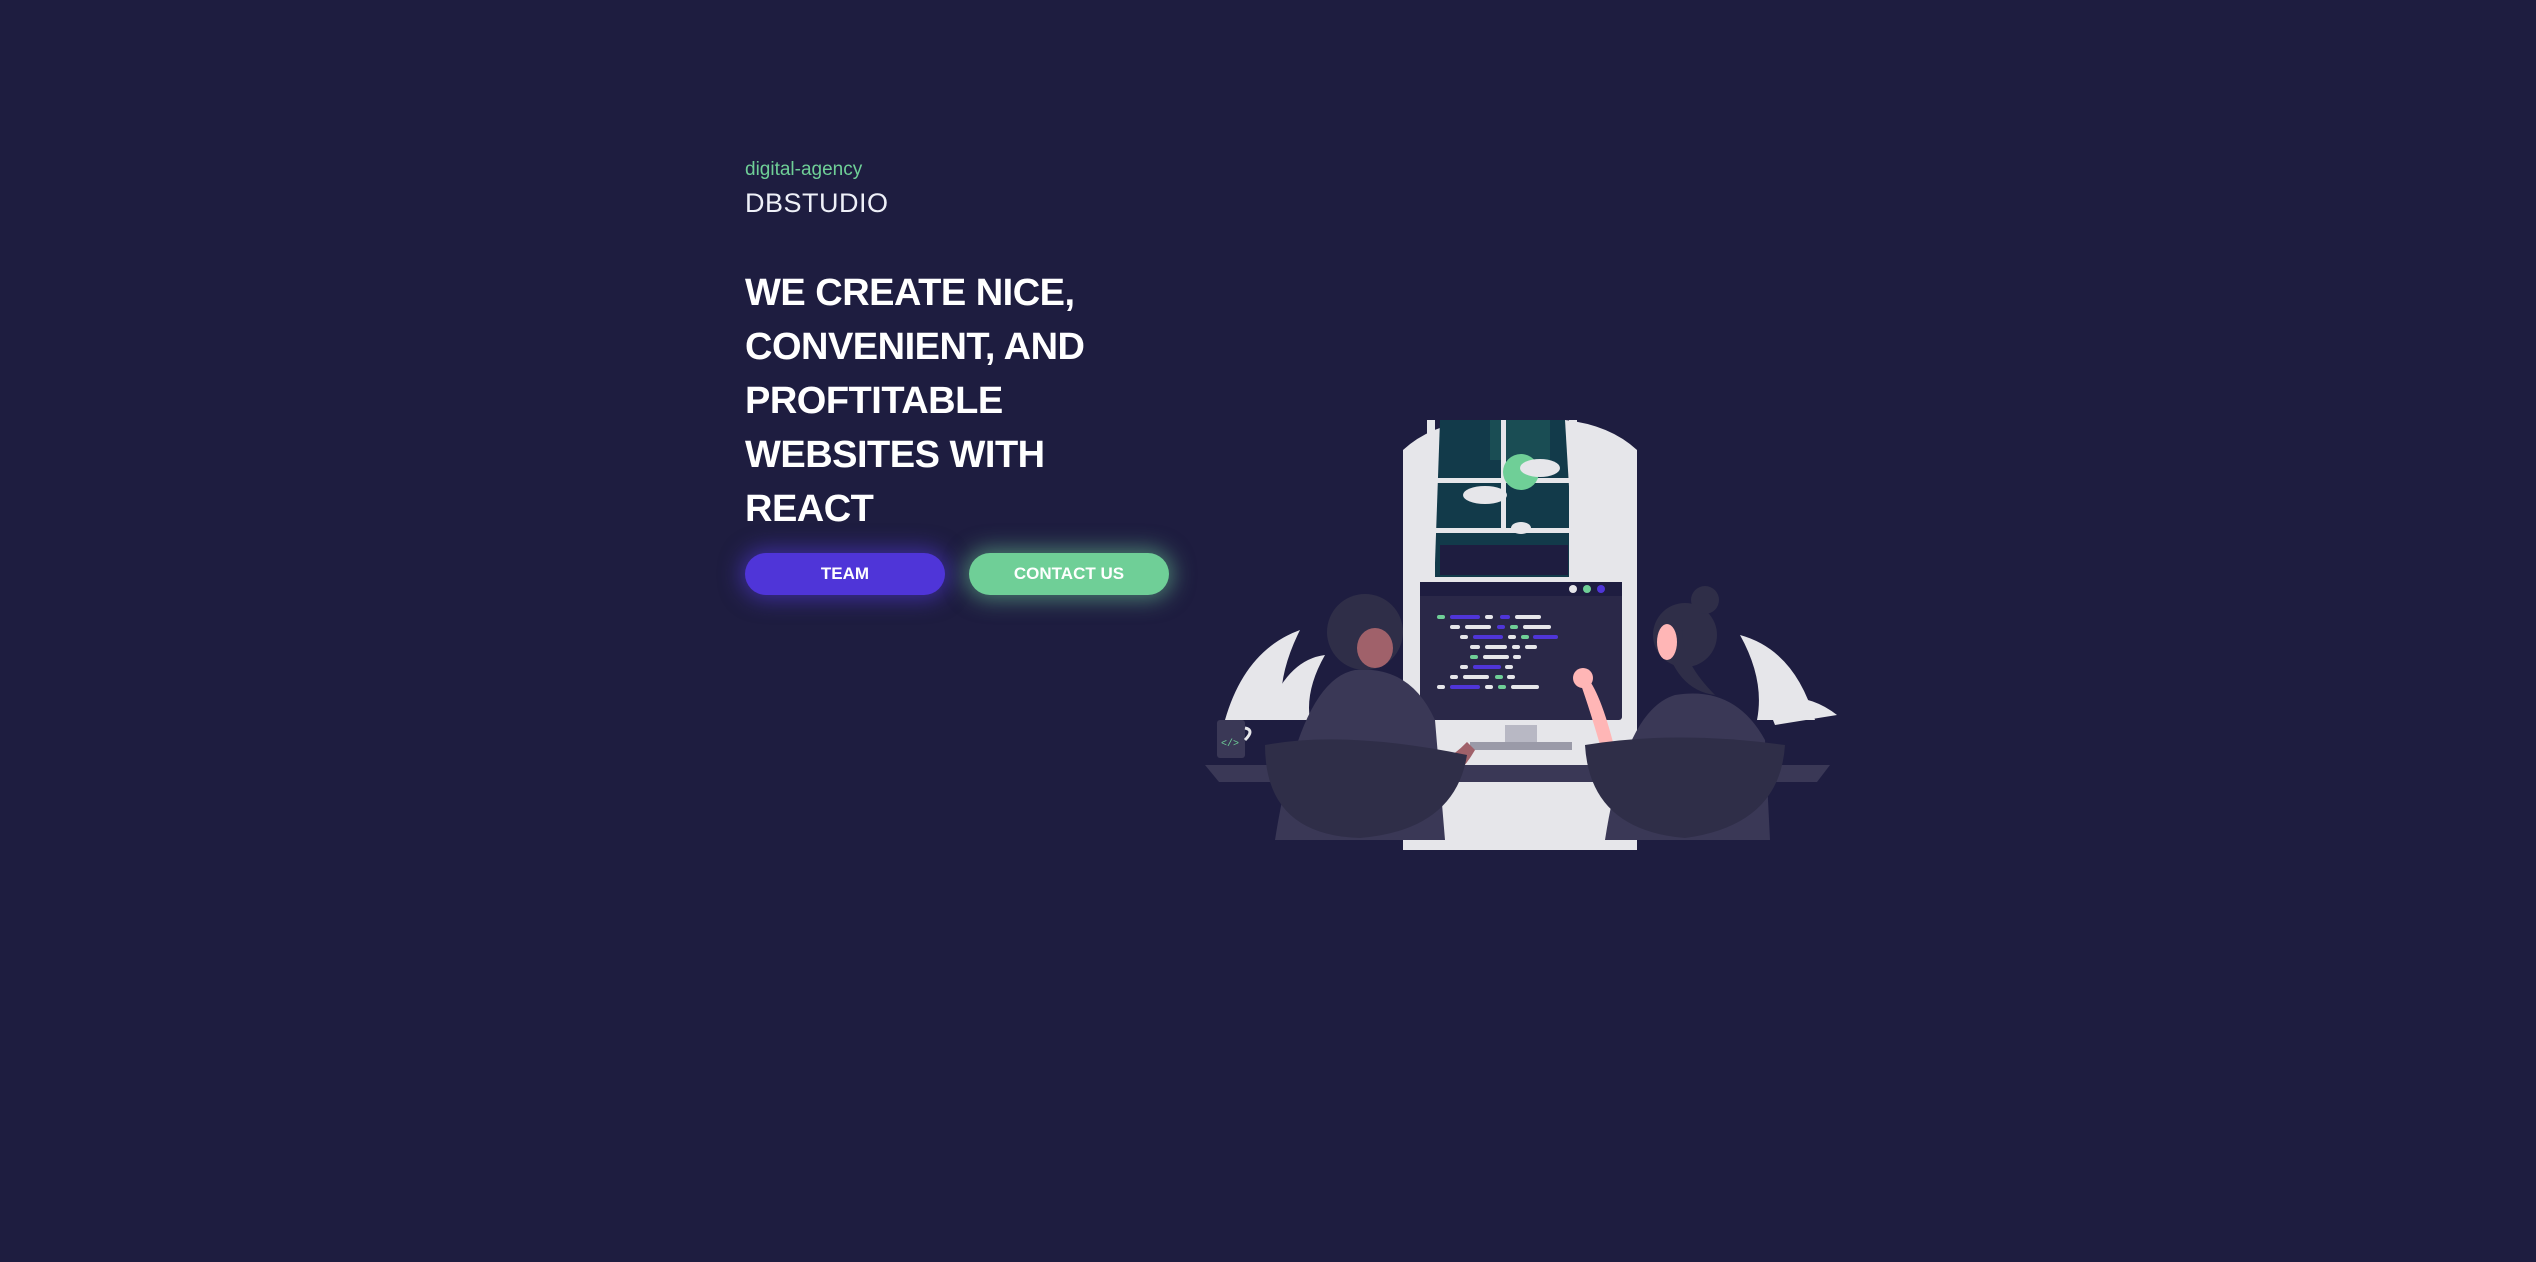  I want to click on developers-at-desk-illustration: </>, so click(1525, 635).